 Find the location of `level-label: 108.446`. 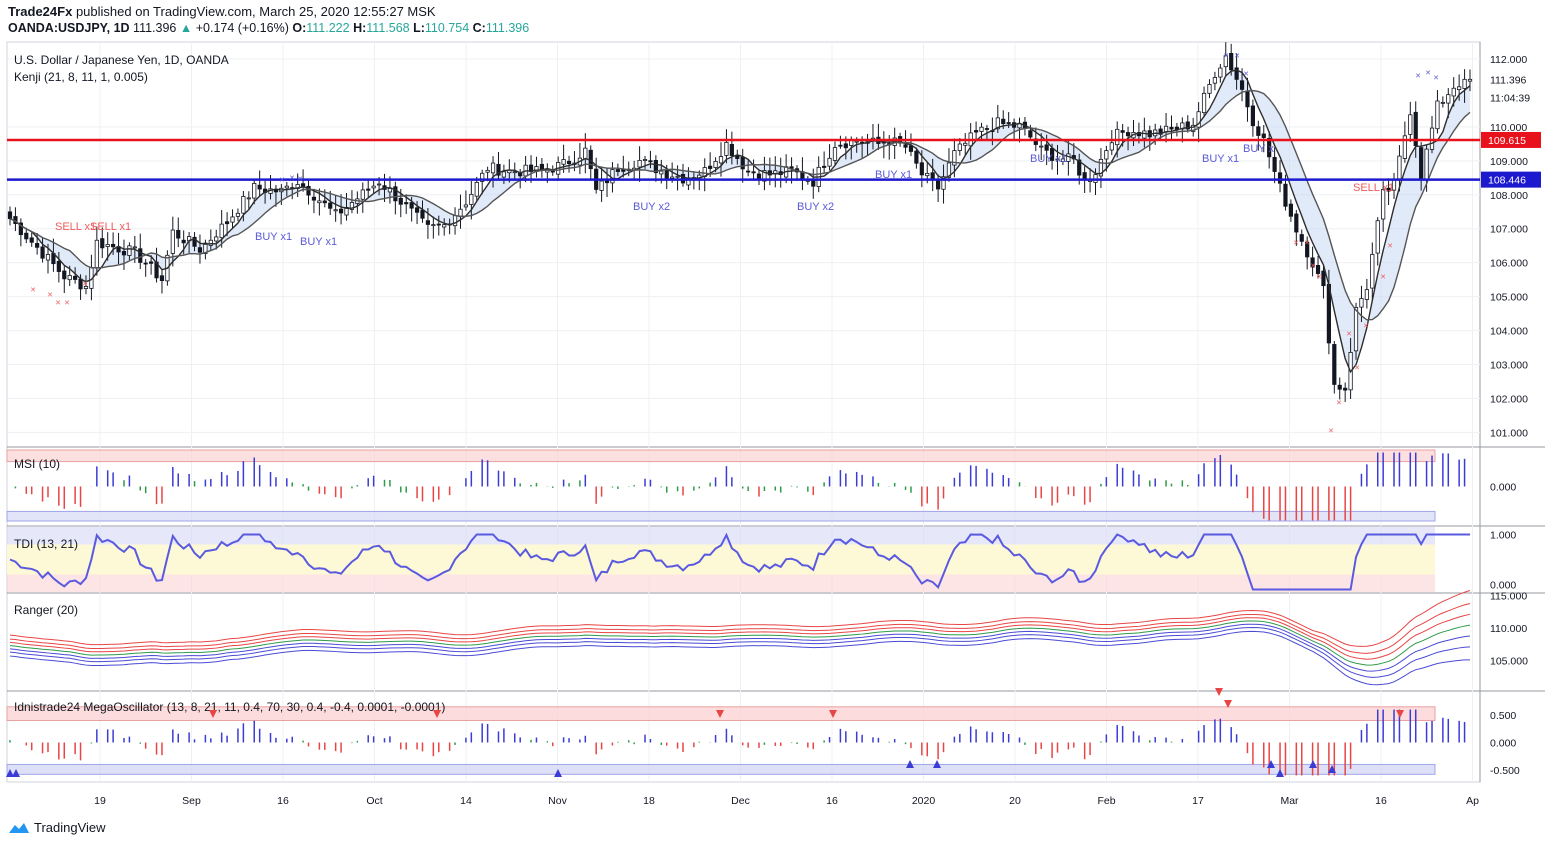

level-label: 108.446 is located at coordinates (1507, 181).